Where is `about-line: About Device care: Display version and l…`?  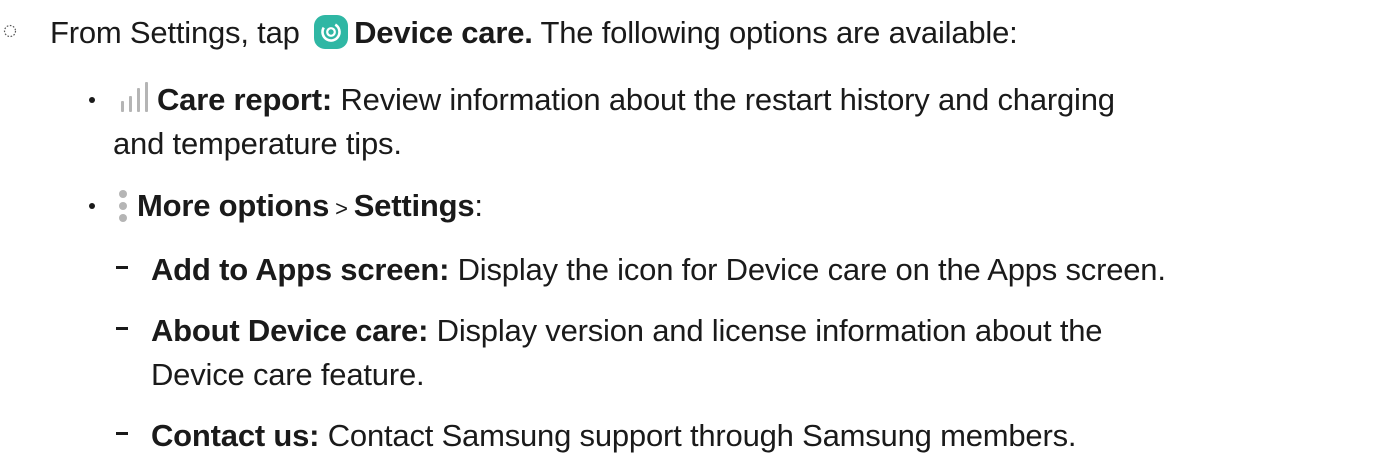
about-line: About Device care: Display version and l… is located at coordinates (627, 331).